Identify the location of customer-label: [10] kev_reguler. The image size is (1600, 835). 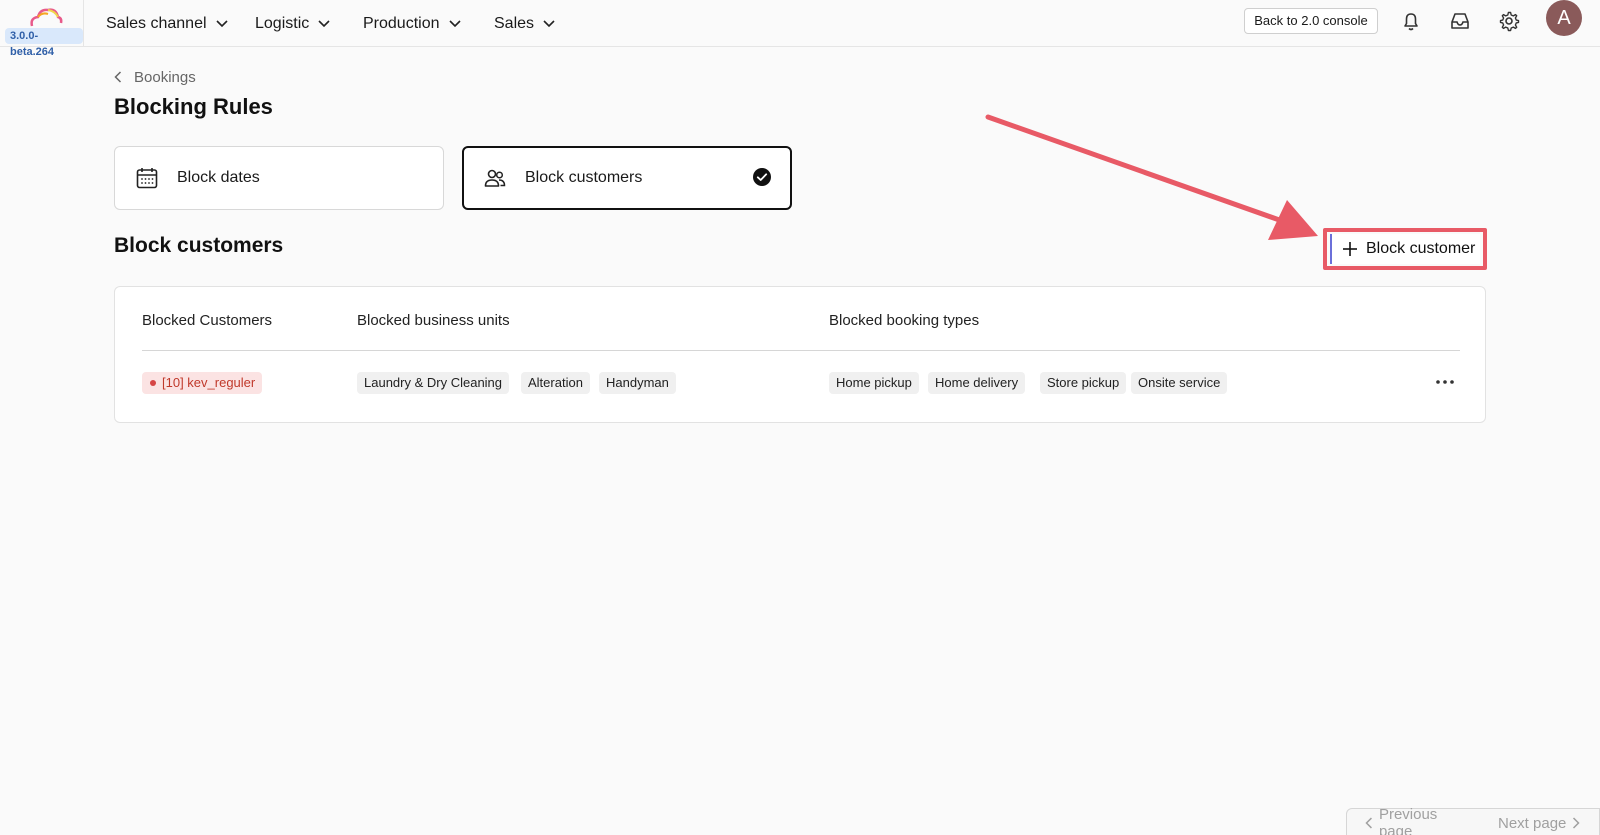
(209, 382).